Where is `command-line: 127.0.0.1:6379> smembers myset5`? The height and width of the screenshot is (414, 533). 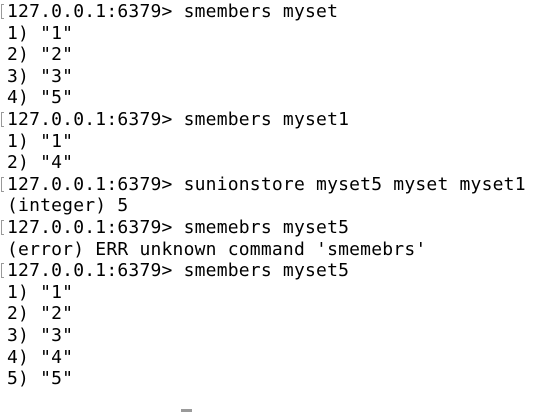
command-line: 127.0.0.1:6379> smembers myset5 is located at coordinates (263, 271).